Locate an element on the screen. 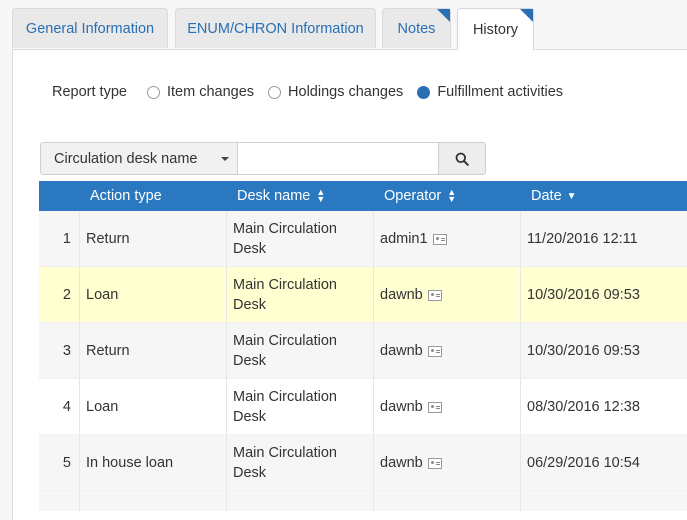 The height and width of the screenshot is (520, 687). header-date: Date ▼ is located at coordinates (554, 196).